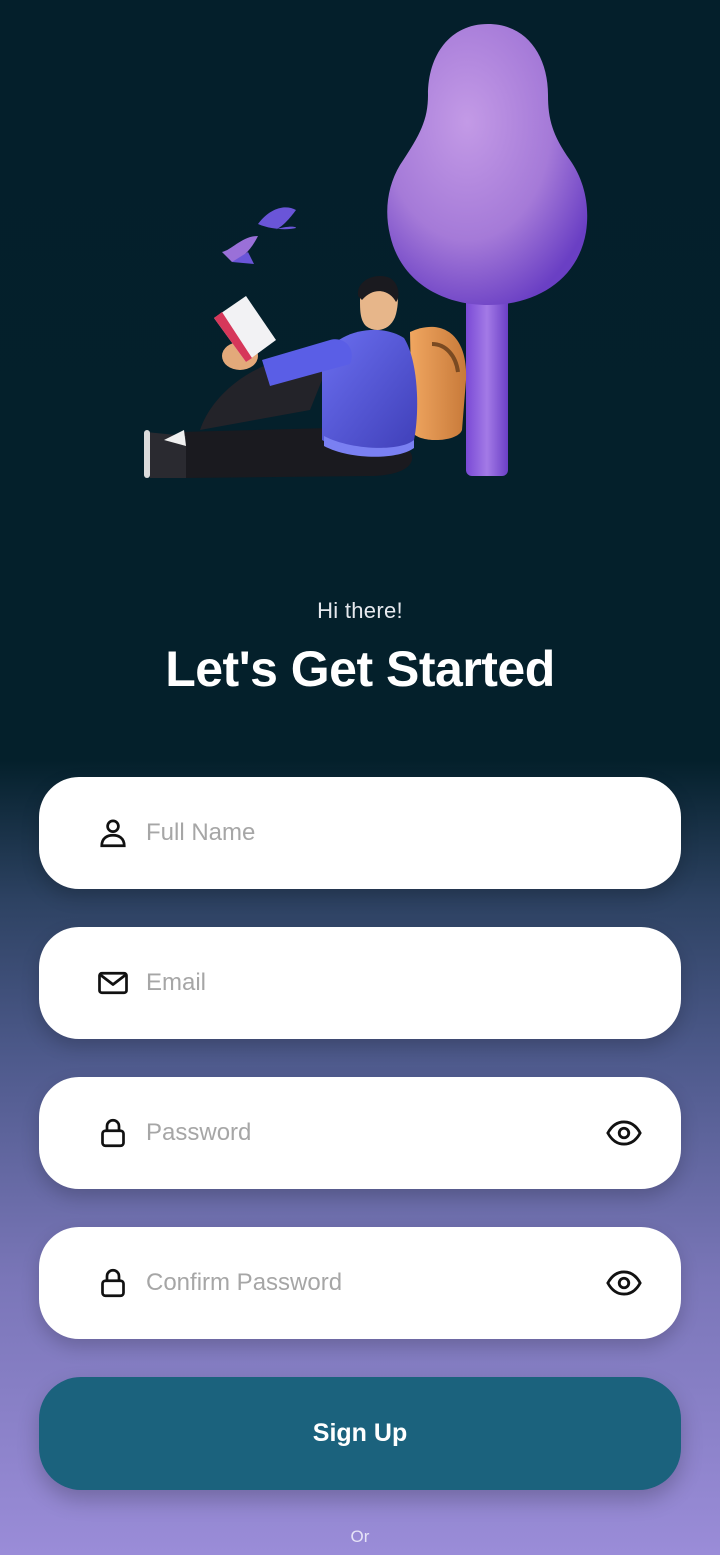 Image resolution: width=720 pixels, height=1555 pixels. I want to click on butterfly-graphic, so click(259, 235).